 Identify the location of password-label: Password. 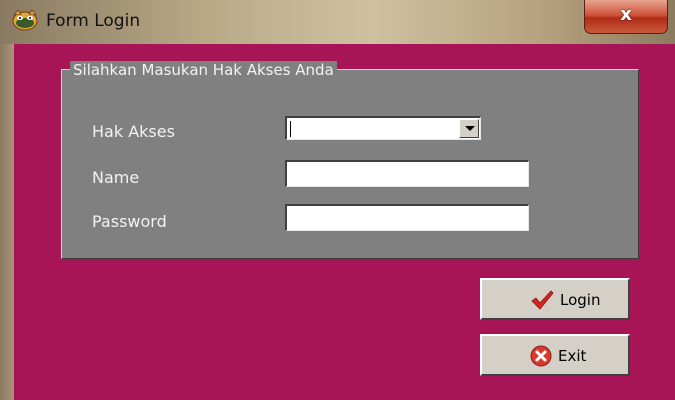
(129, 221).